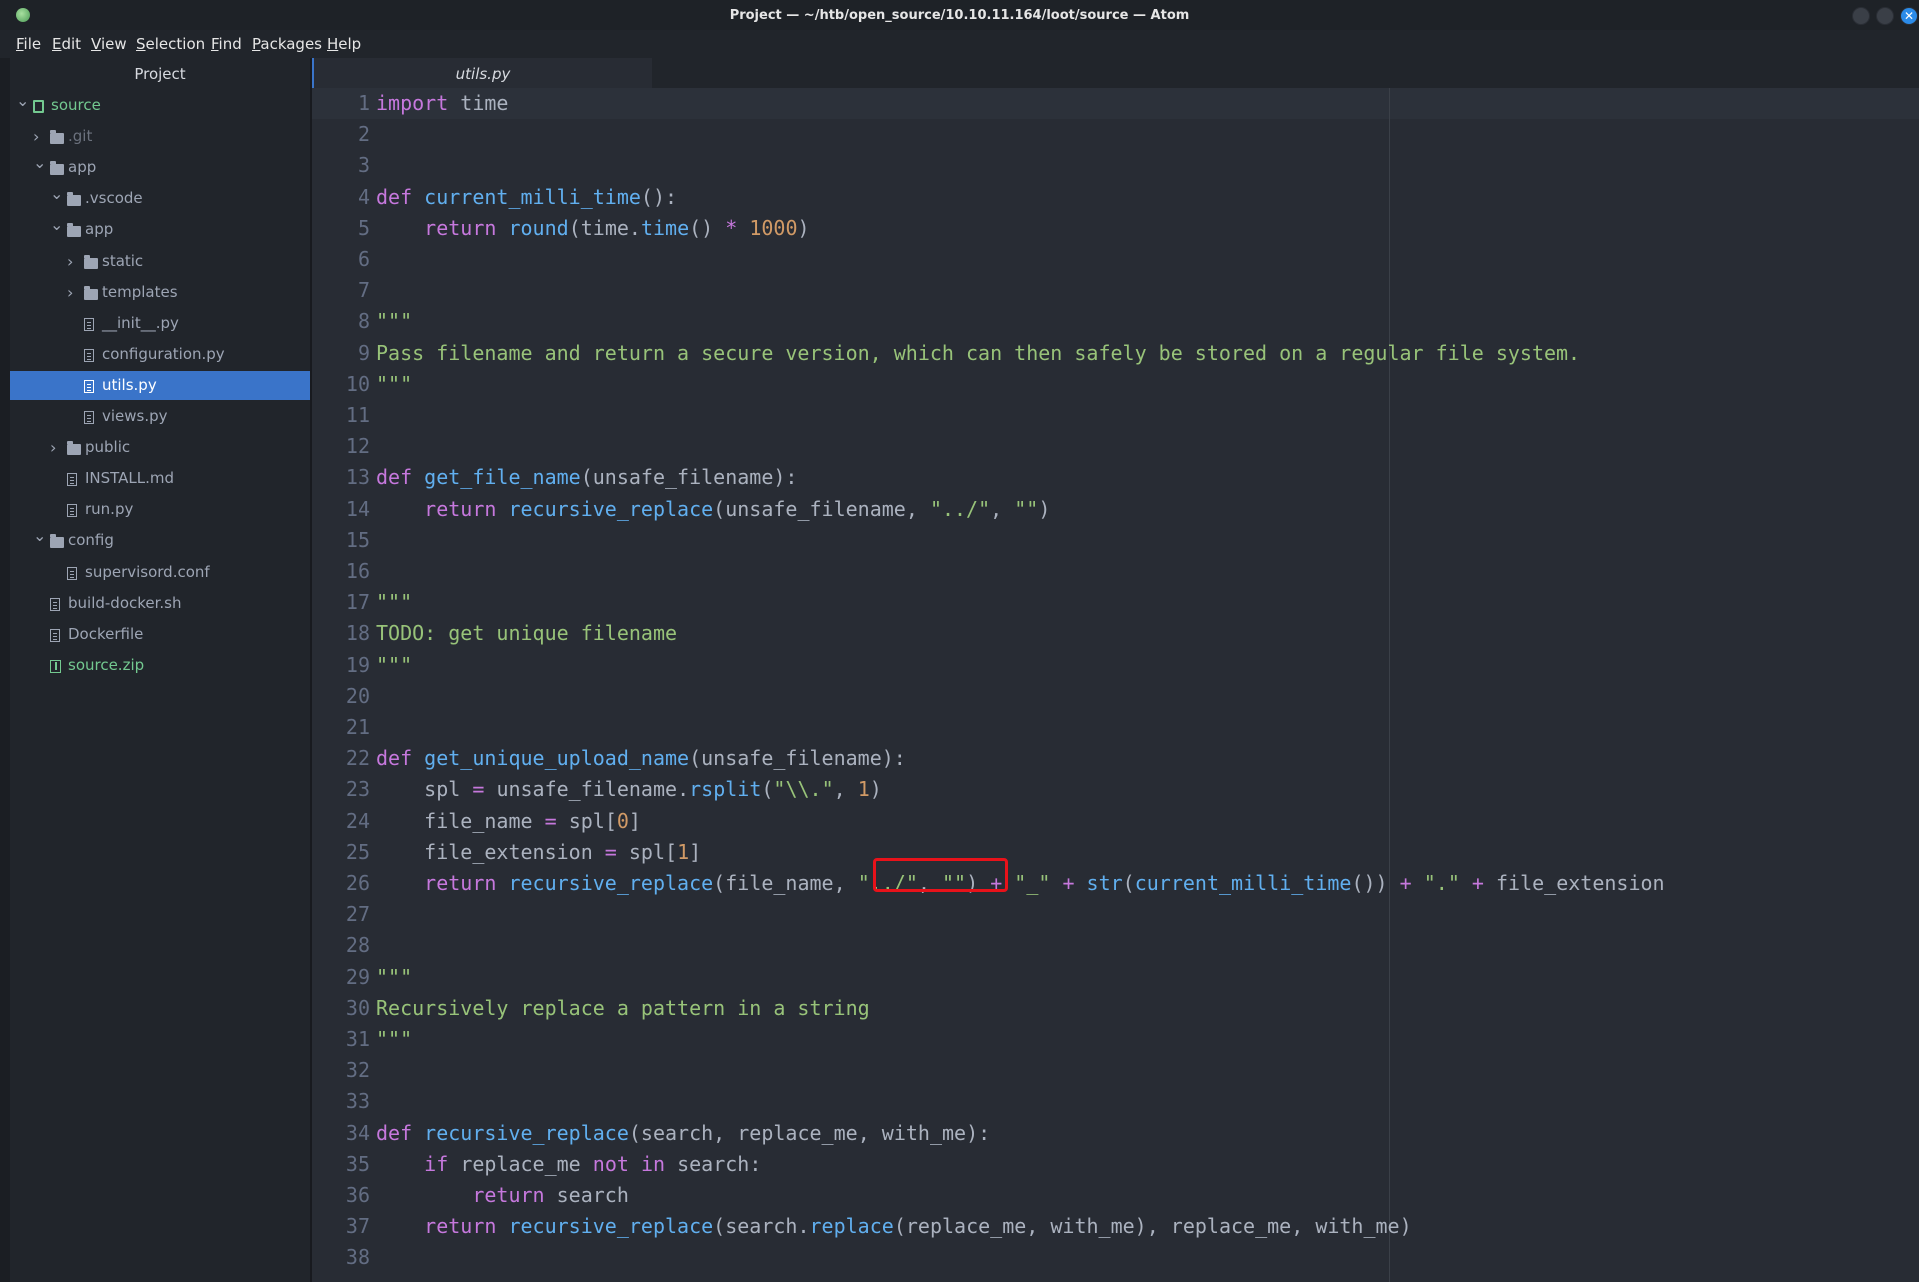 Image resolution: width=1919 pixels, height=1282 pixels. I want to click on code-line: 27, so click(1115, 914).